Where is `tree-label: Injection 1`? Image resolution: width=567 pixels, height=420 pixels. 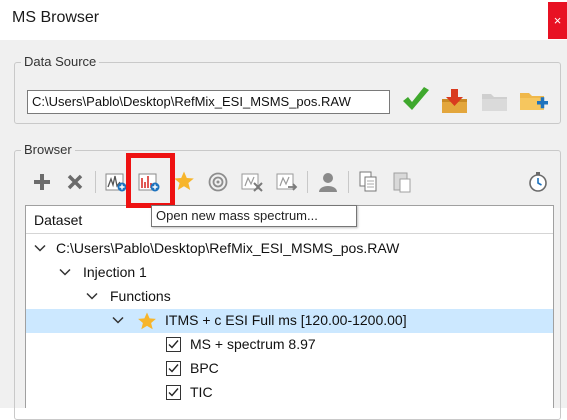 tree-label: Injection 1 is located at coordinates (115, 272).